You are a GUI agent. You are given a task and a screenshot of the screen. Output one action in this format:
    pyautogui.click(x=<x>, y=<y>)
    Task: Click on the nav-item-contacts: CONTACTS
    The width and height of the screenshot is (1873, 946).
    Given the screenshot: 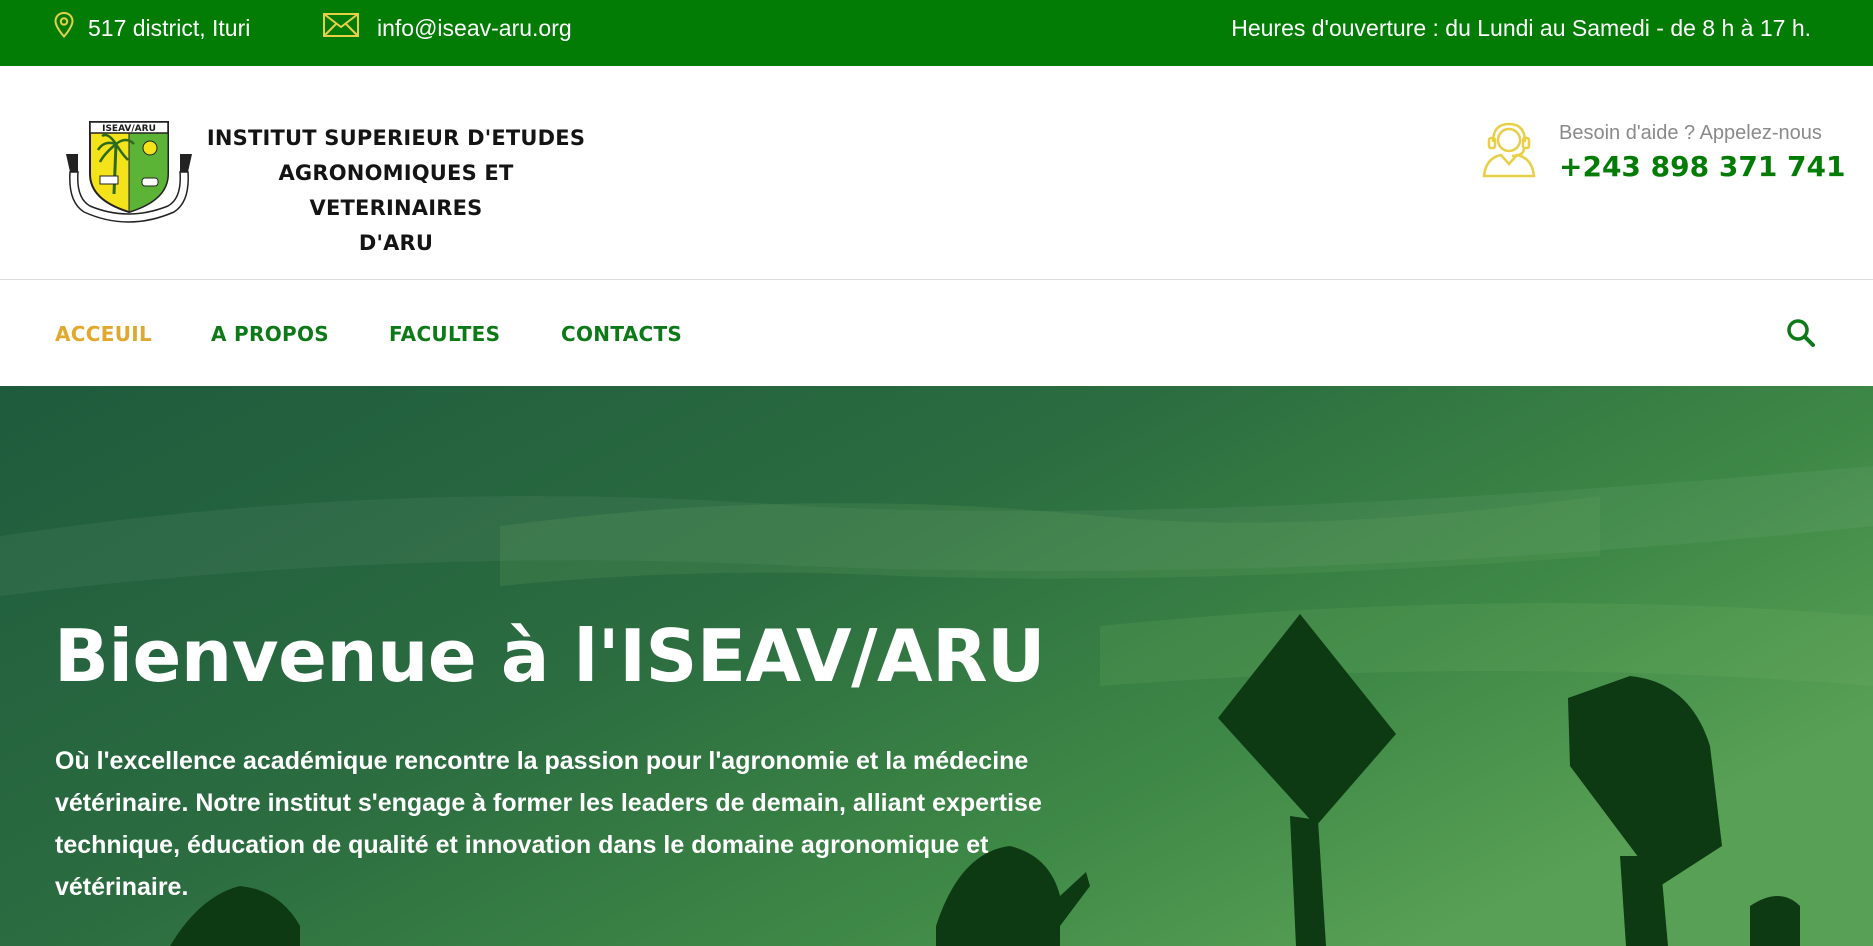 What is the action you would take?
    pyautogui.click(x=621, y=333)
    